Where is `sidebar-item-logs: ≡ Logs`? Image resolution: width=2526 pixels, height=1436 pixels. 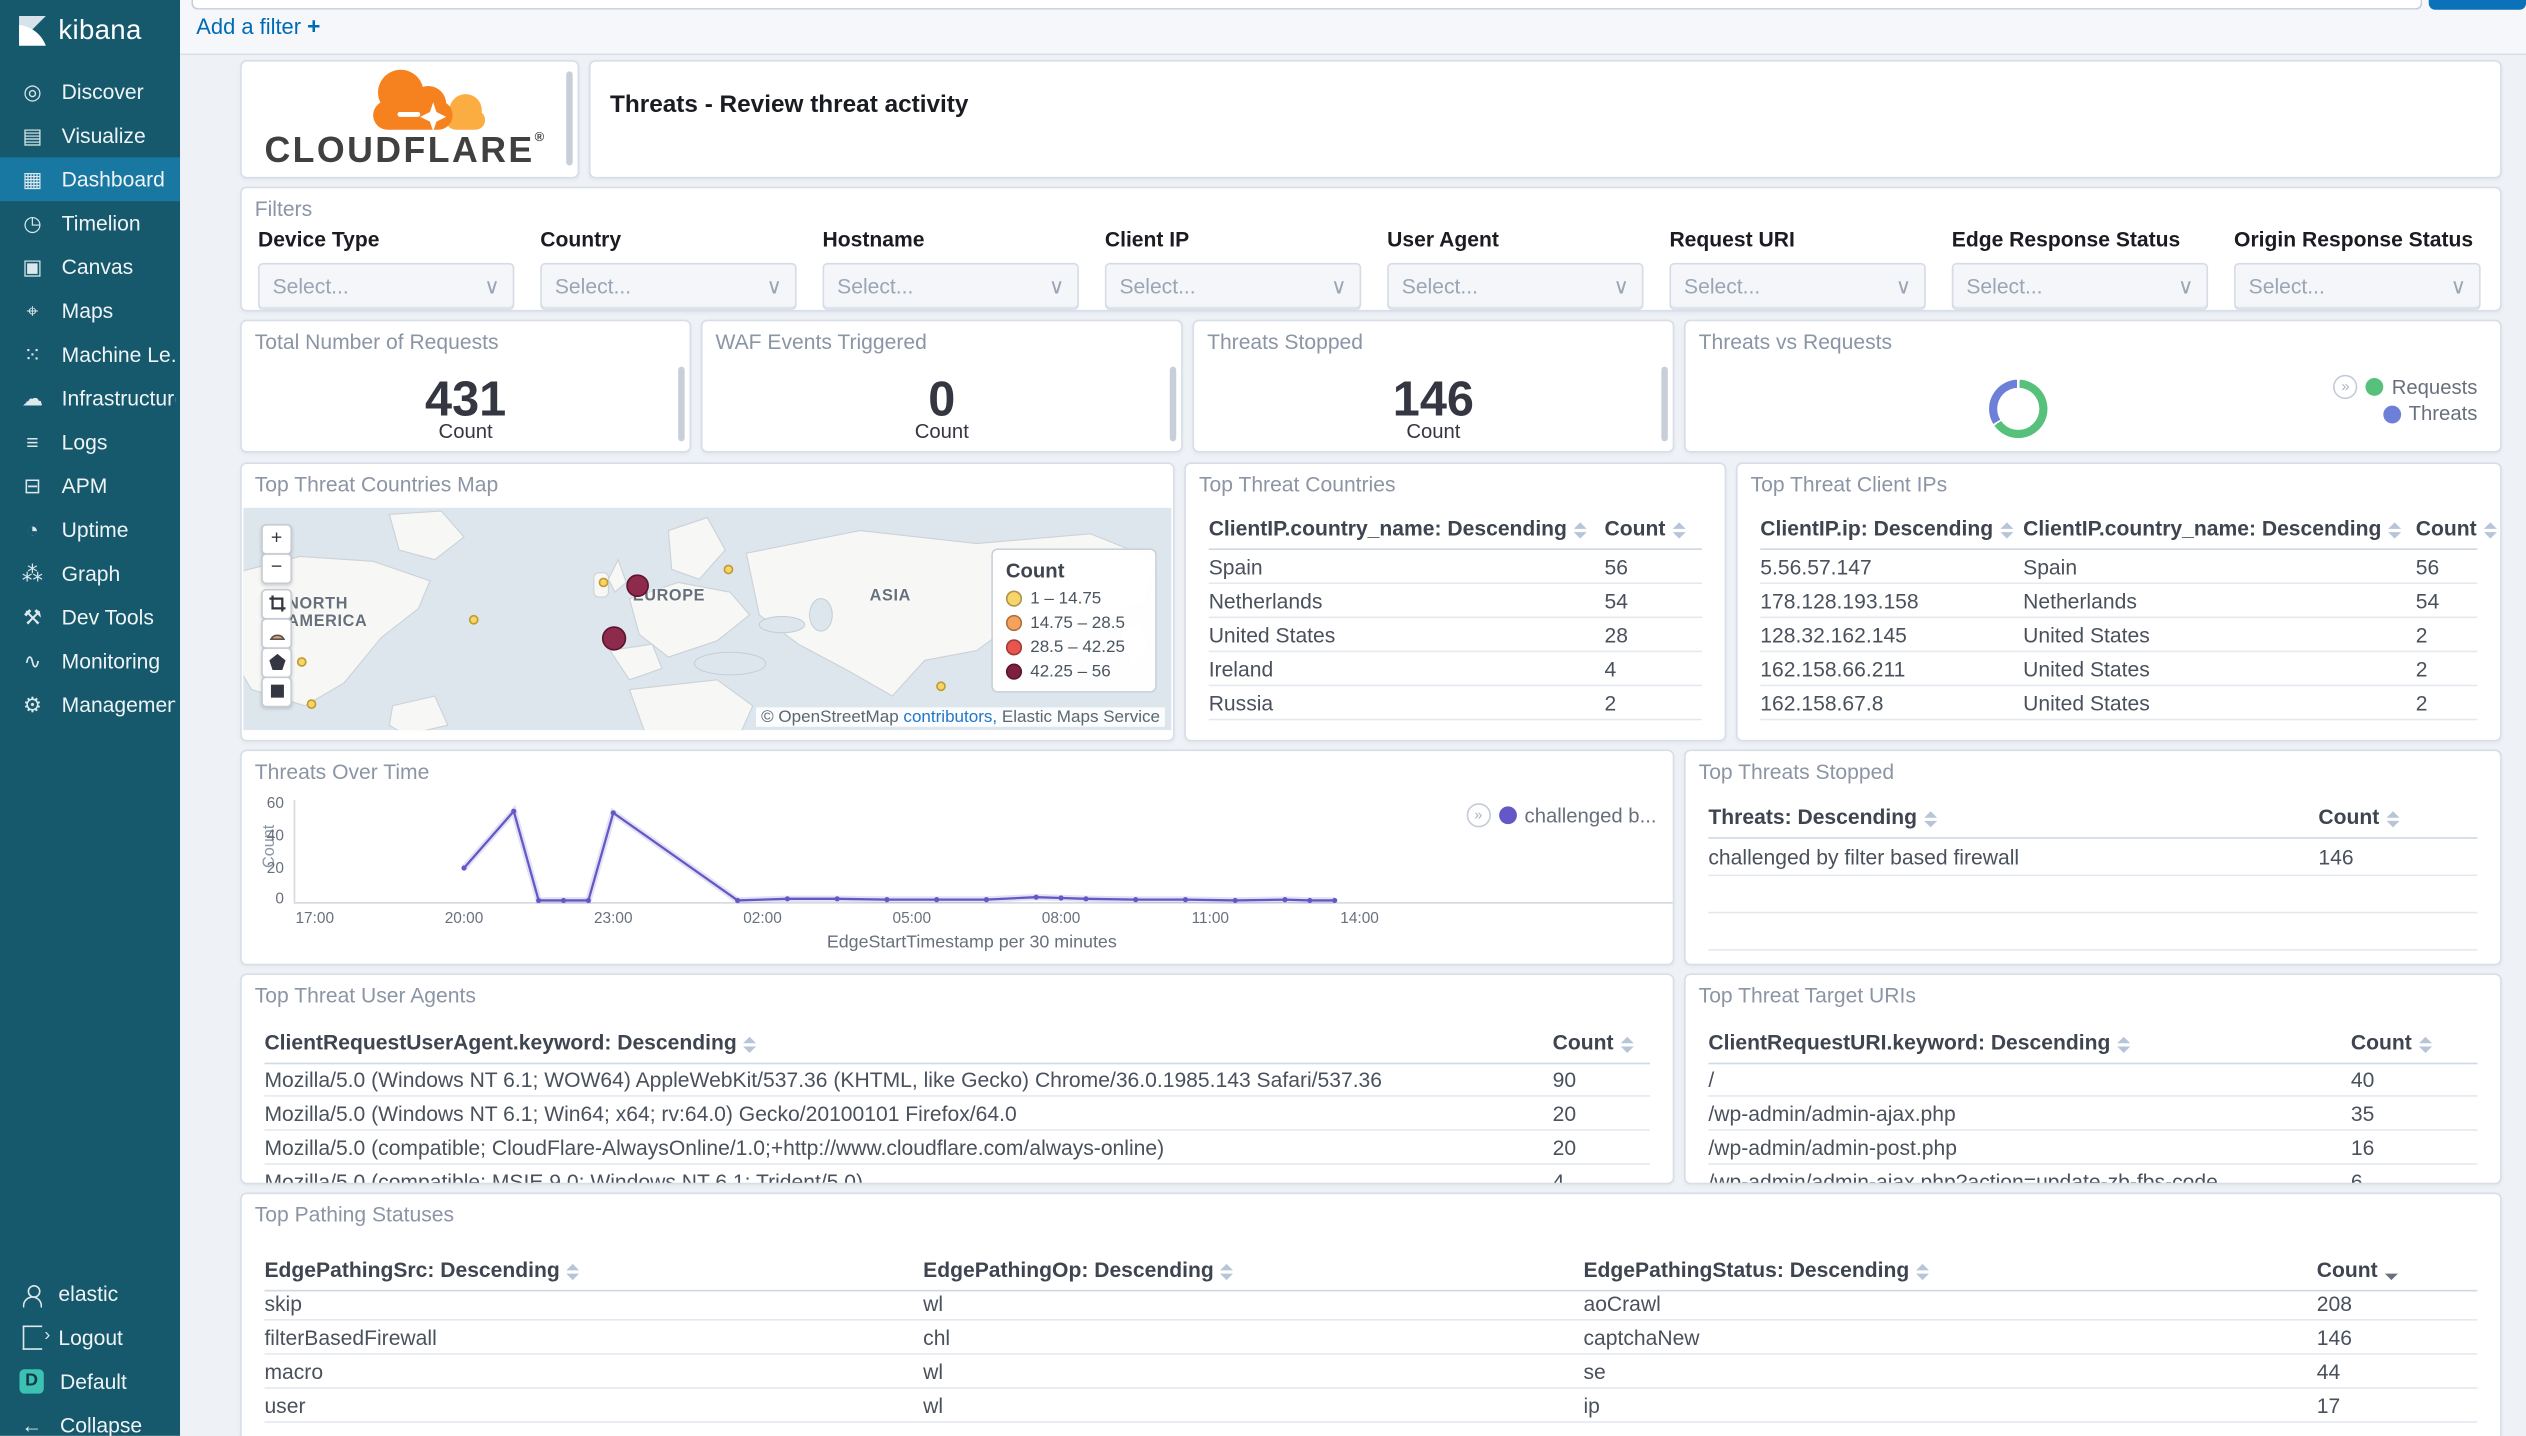 sidebar-item-logs: ≡ Logs is located at coordinates (90, 442).